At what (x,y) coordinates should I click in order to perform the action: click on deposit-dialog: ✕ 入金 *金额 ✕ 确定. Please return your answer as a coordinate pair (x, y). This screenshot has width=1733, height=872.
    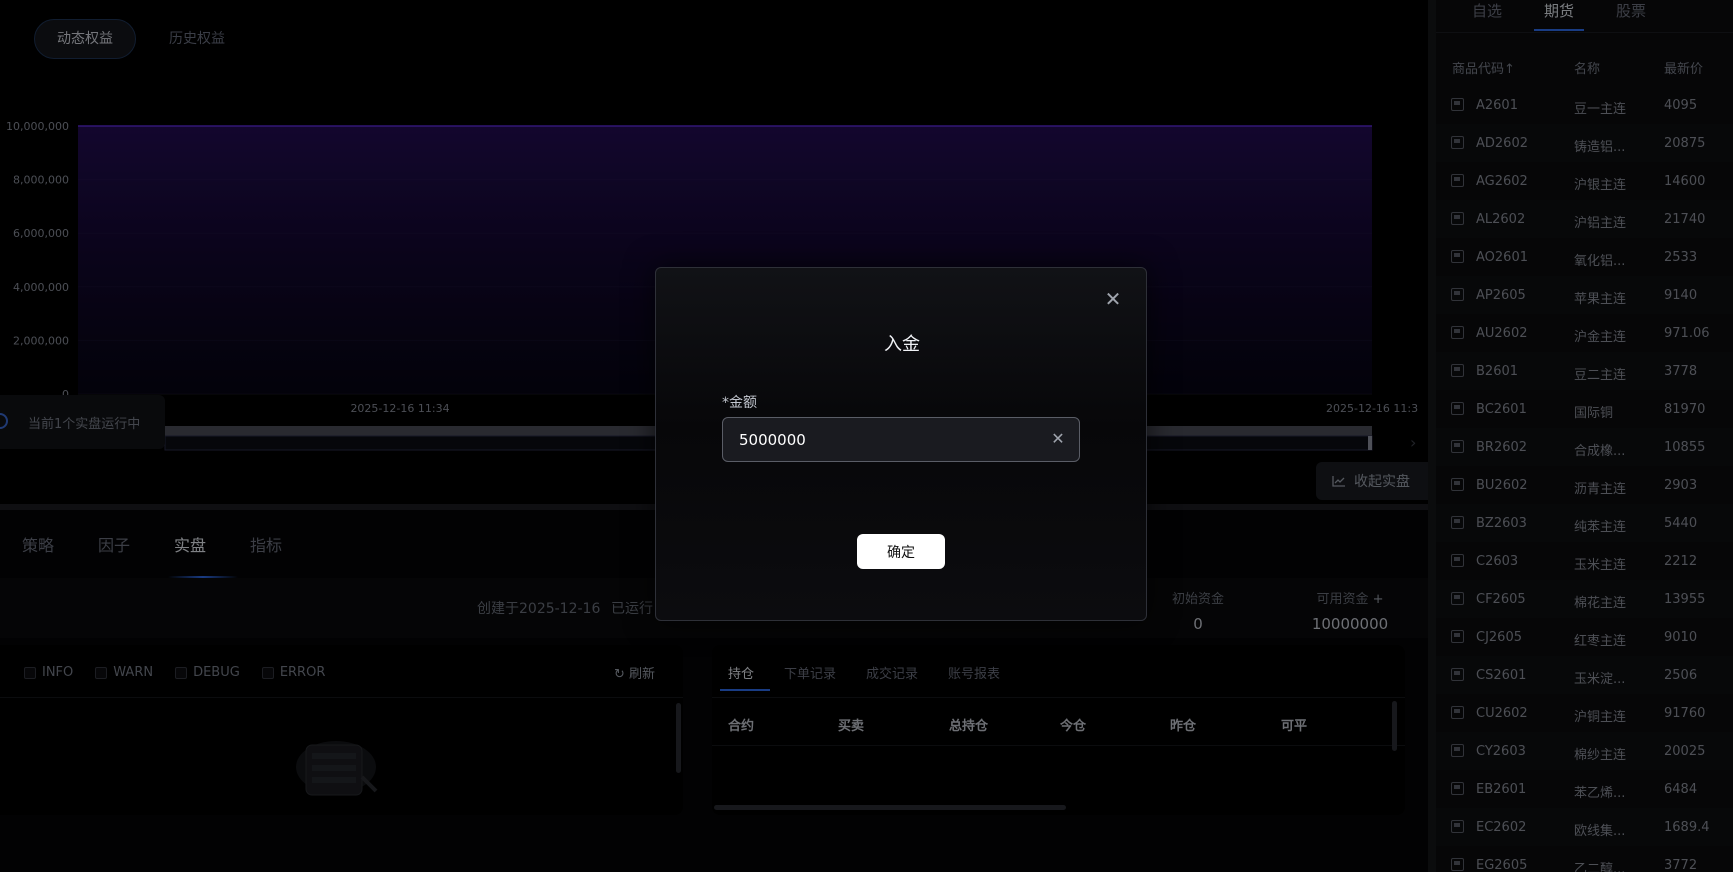
    Looking at the image, I should click on (901, 444).